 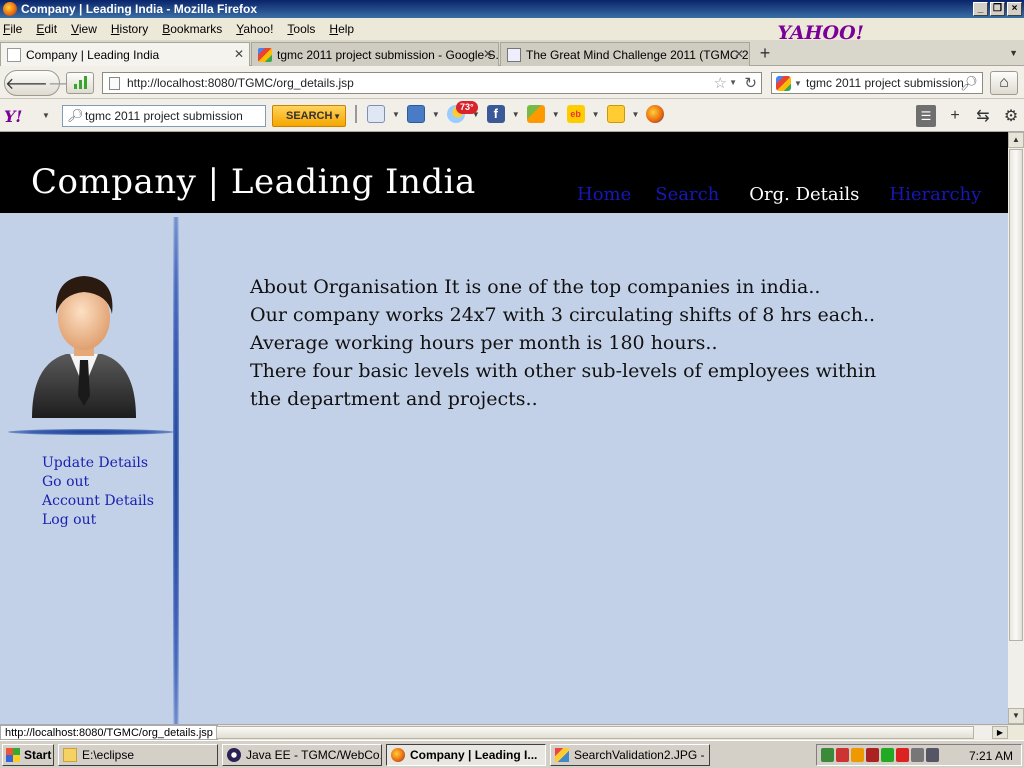 What do you see at coordinates (98, 520) in the screenshot?
I see `log-out-link: Log out` at bounding box center [98, 520].